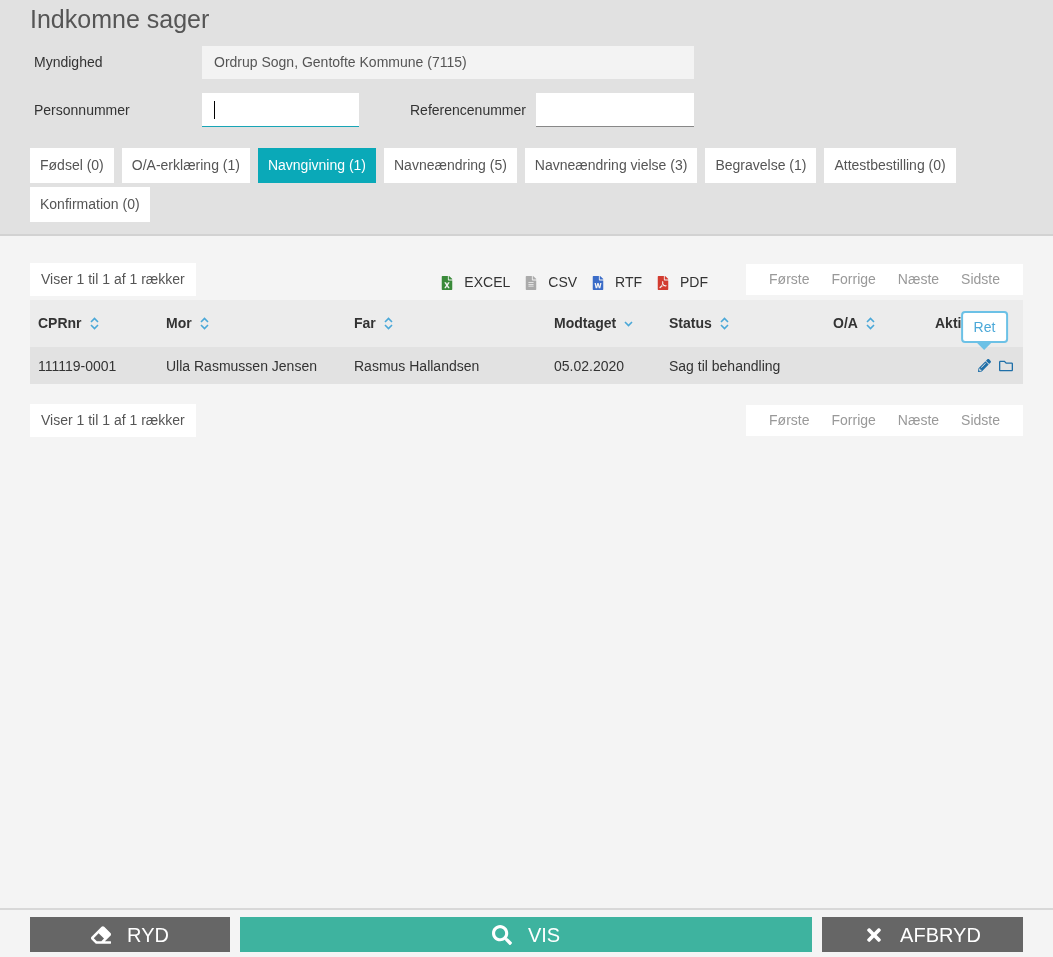  What do you see at coordinates (68, 62) in the screenshot?
I see `field-label: Myndighed` at bounding box center [68, 62].